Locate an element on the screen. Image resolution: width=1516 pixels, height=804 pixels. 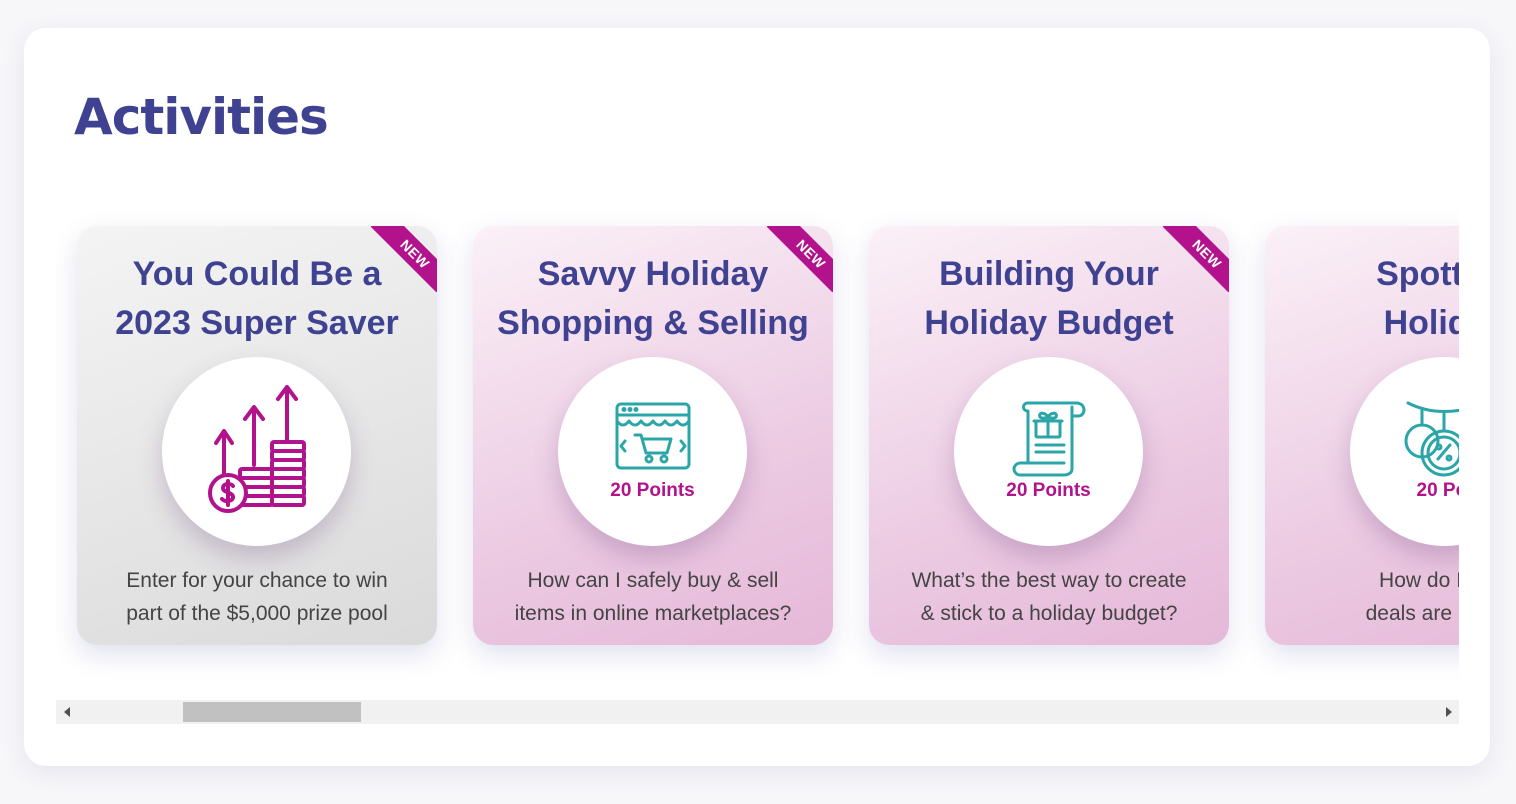
card-title-line: Shopping & Selling is located at coordinates (653, 323).